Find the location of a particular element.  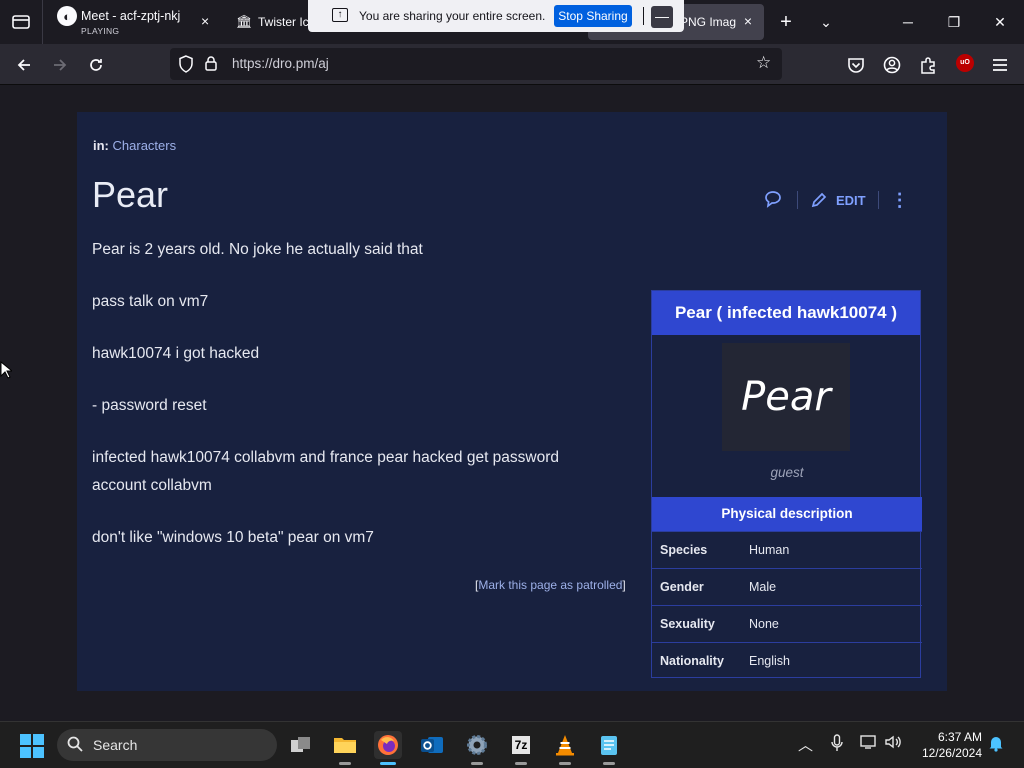

lock-icon is located at coordinates (211, 64).